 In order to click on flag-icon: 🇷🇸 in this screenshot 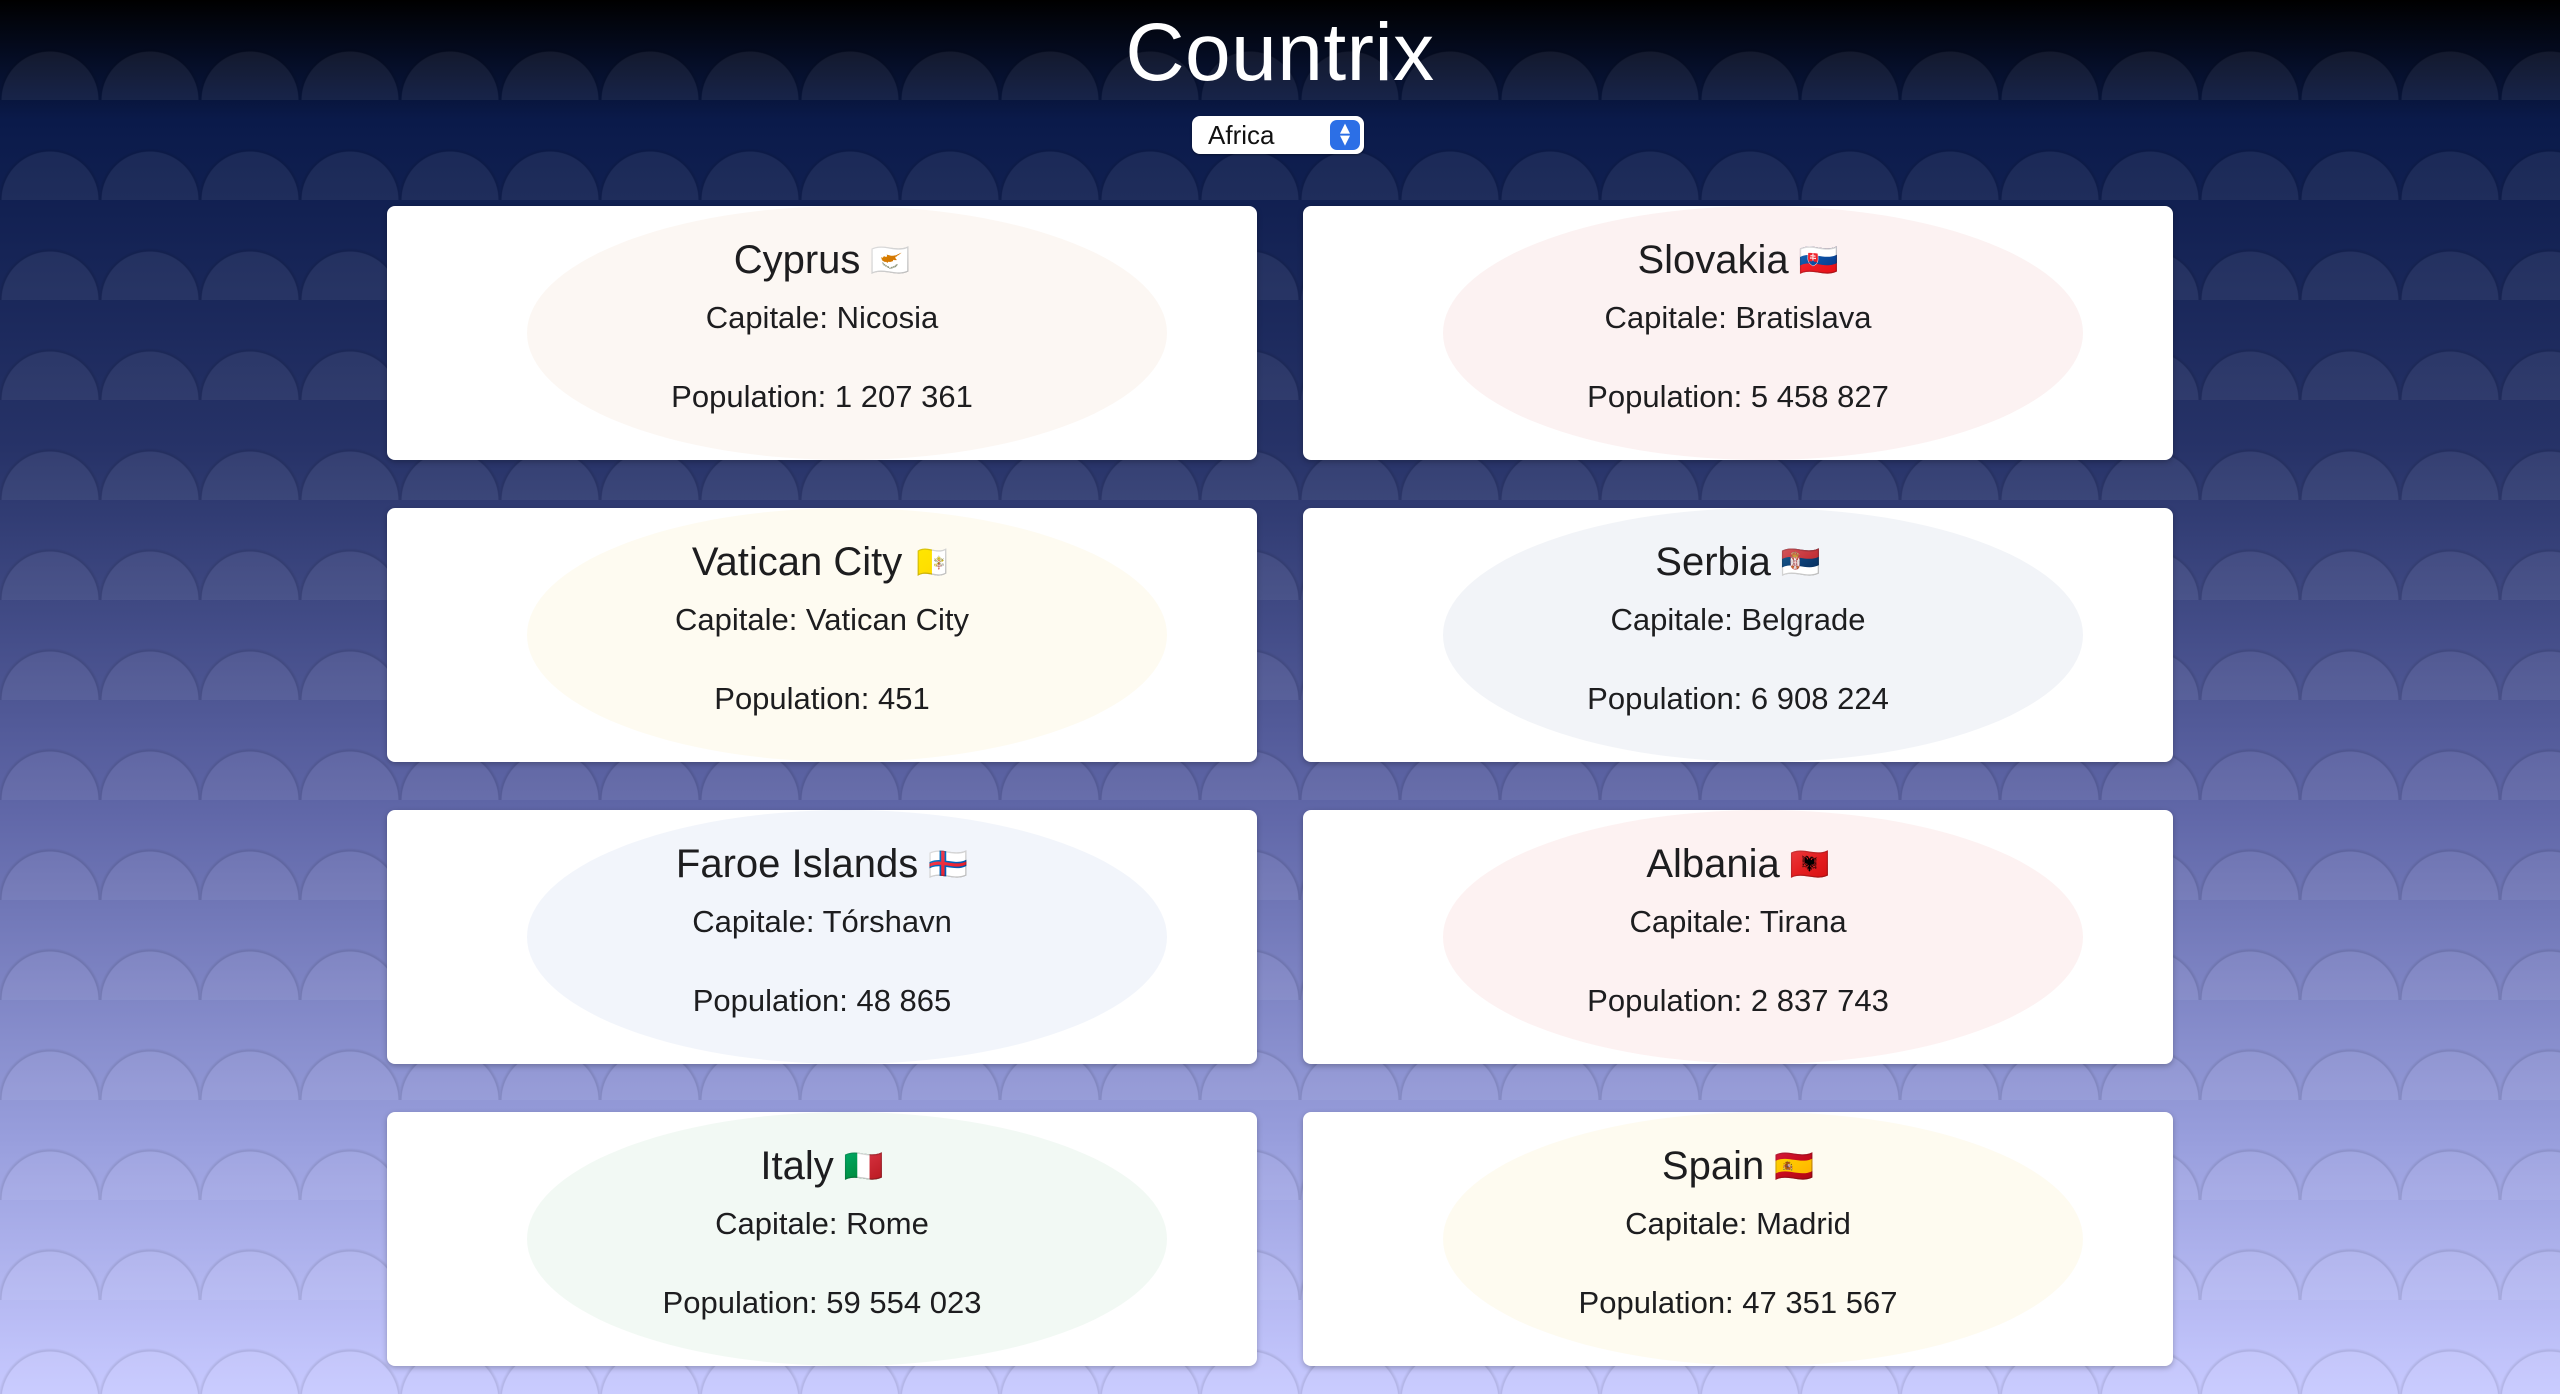, I will do `click(1800, 562)`.